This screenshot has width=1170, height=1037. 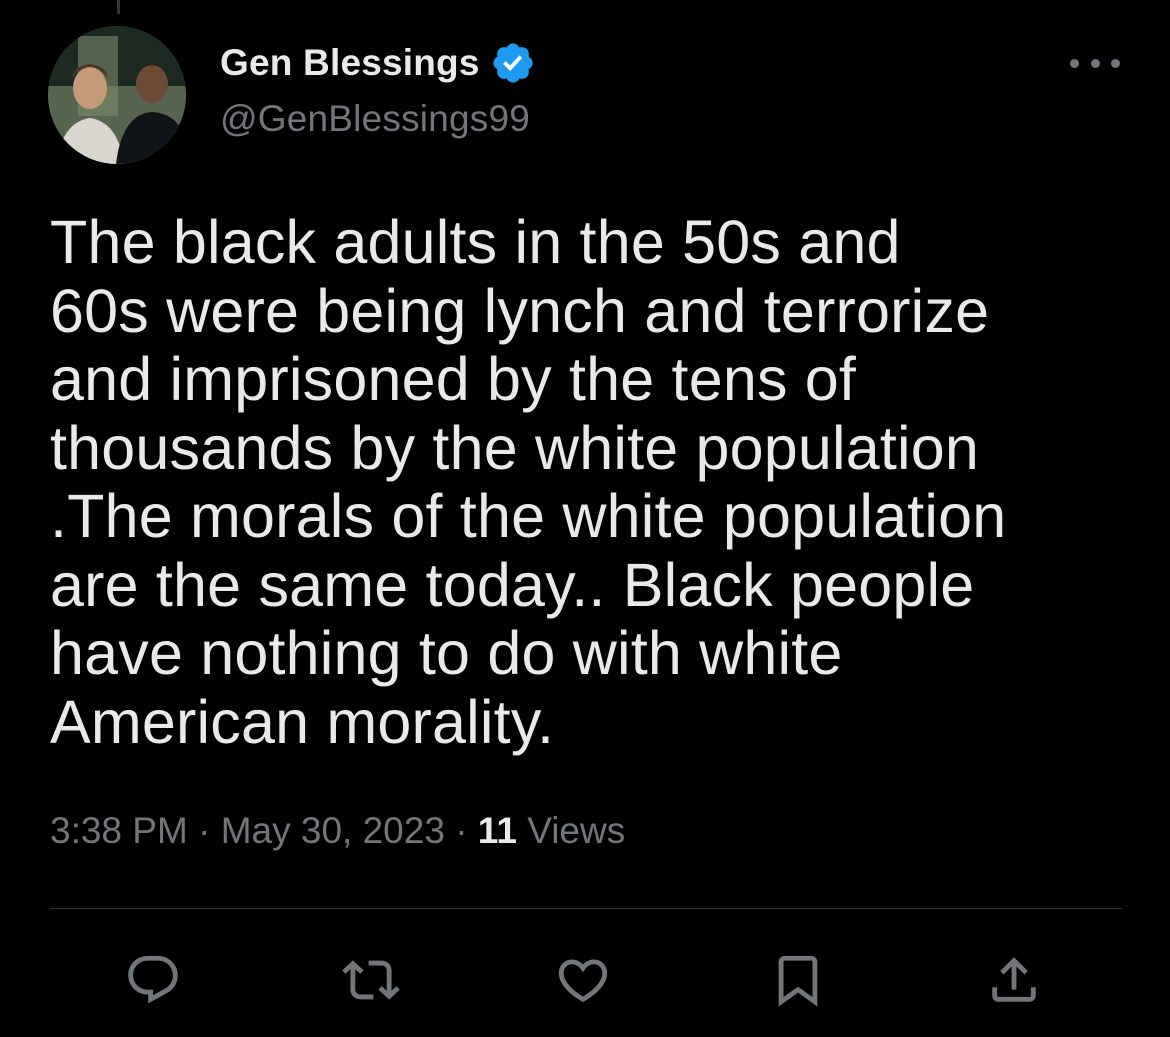 I want to click on author-block: Gen Blessings @GenBlessings99, so click(x=378, y=90).